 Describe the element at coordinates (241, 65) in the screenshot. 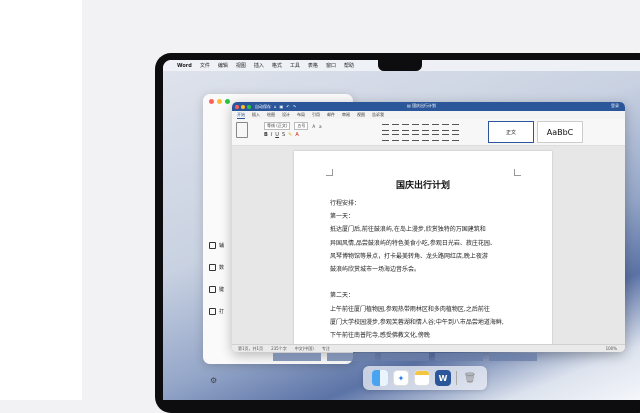

I see `menu-item-view: 视图` at that location.